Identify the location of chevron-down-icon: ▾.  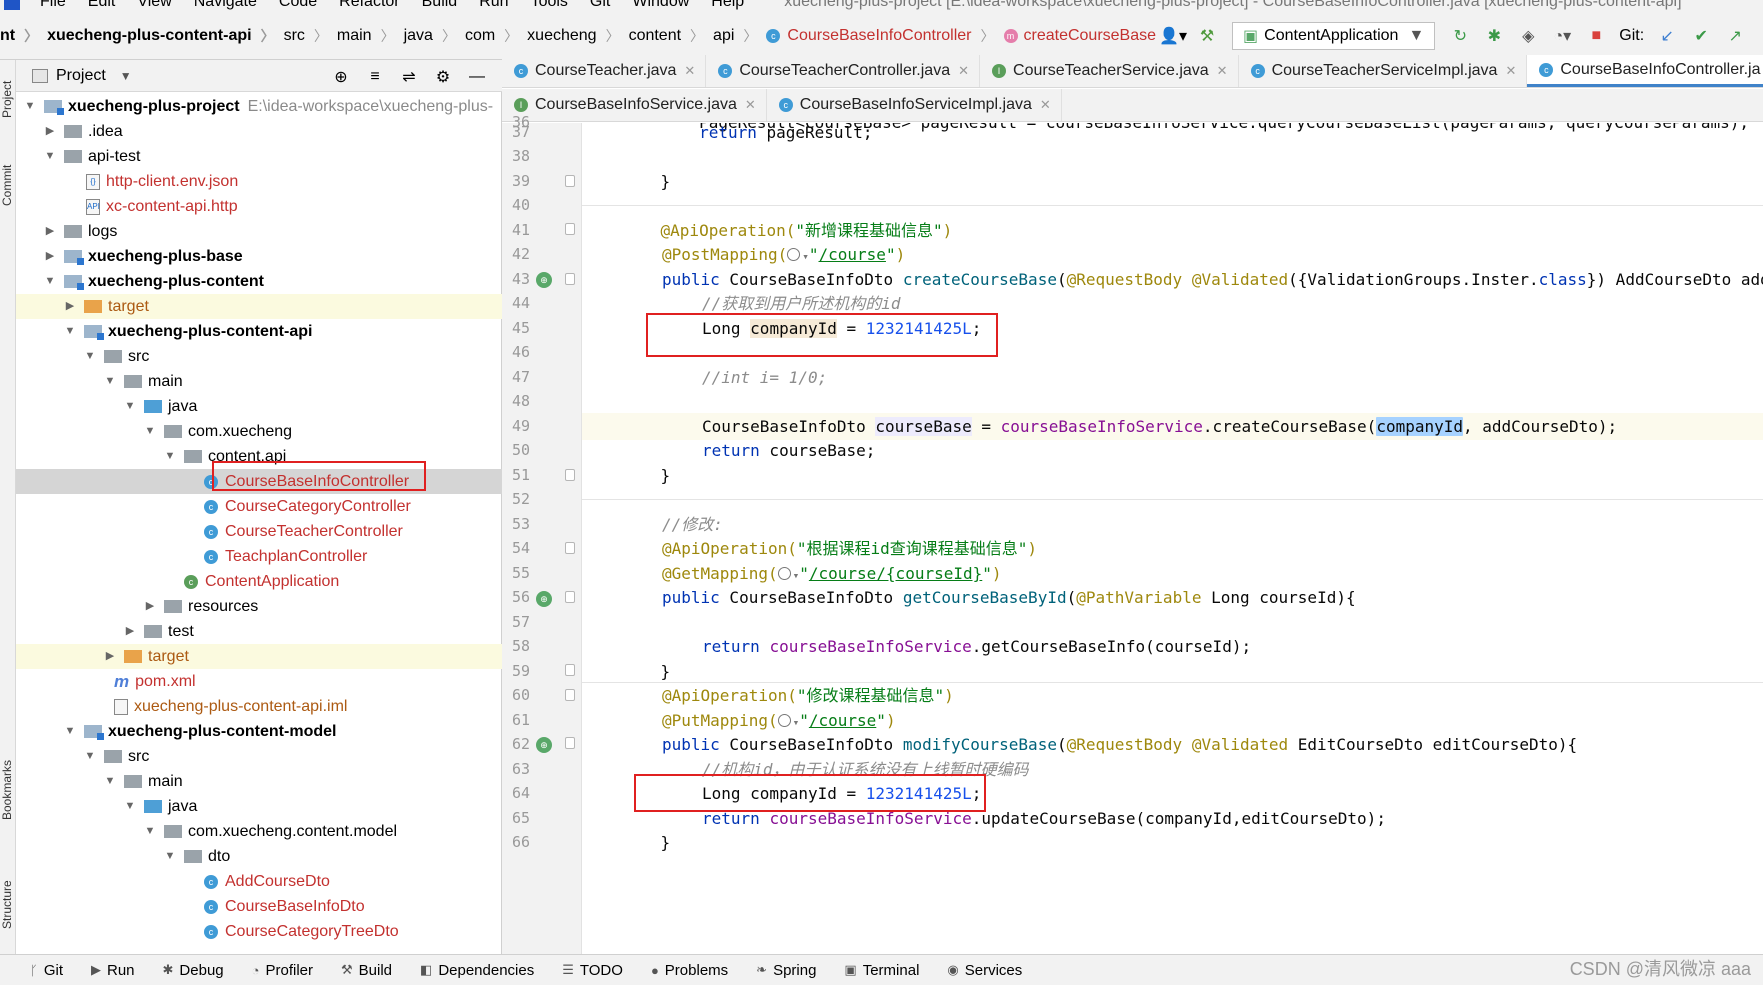
(805, 256).